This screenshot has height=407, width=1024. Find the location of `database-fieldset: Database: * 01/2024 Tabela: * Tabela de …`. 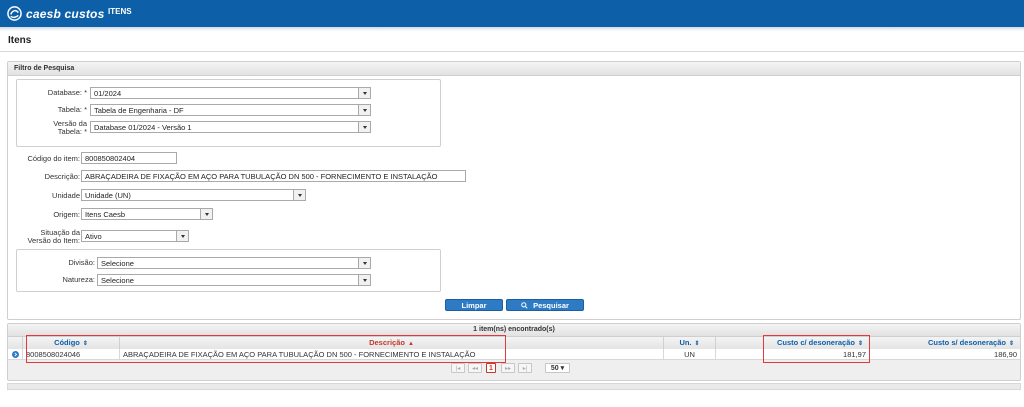

database-fieldset: Database: * 01/2024 Tabela: * Tabela de … is located at coordinates (228, 113).